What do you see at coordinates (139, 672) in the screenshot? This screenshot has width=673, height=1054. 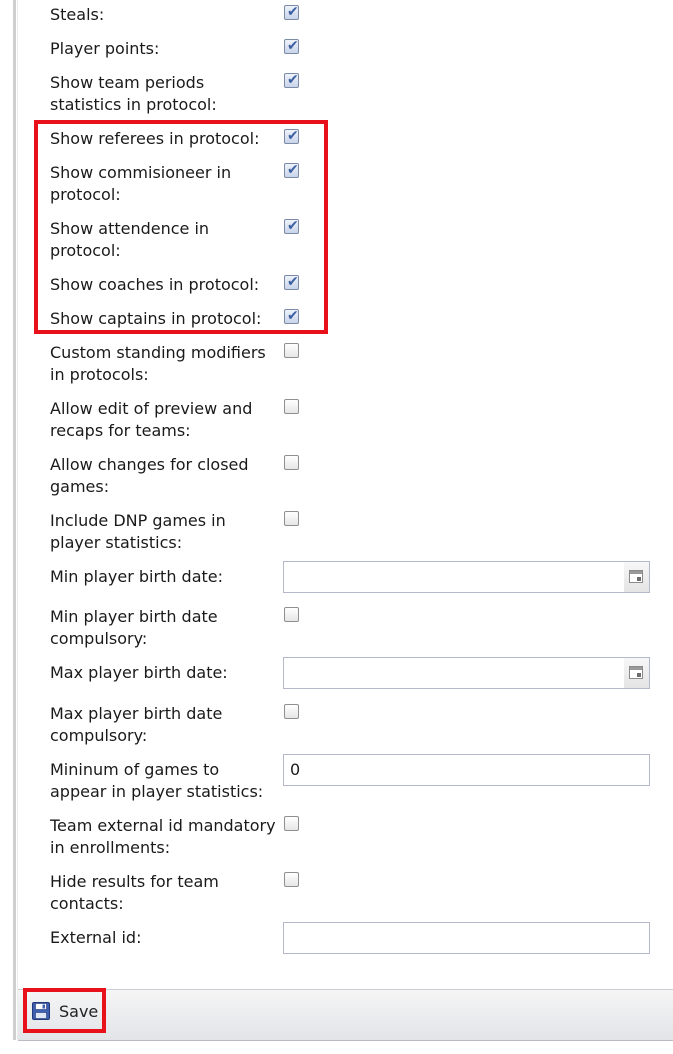 I see `max-birth-date-label: Max player birth date:` at bounding box center [139, 672].